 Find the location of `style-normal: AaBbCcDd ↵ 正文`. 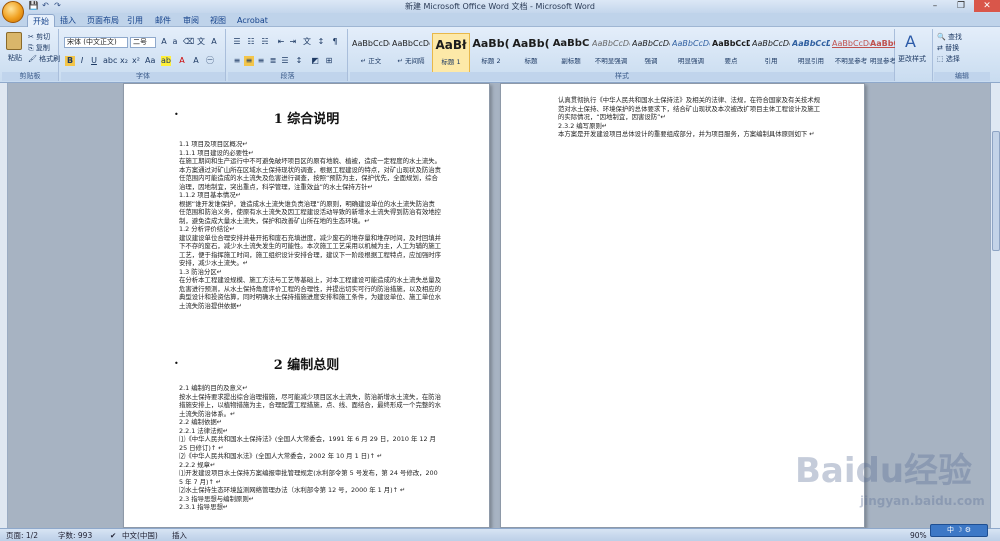

style-normal: AaBbCcDd ↵ 正文 is located at coordinates (371, 53).